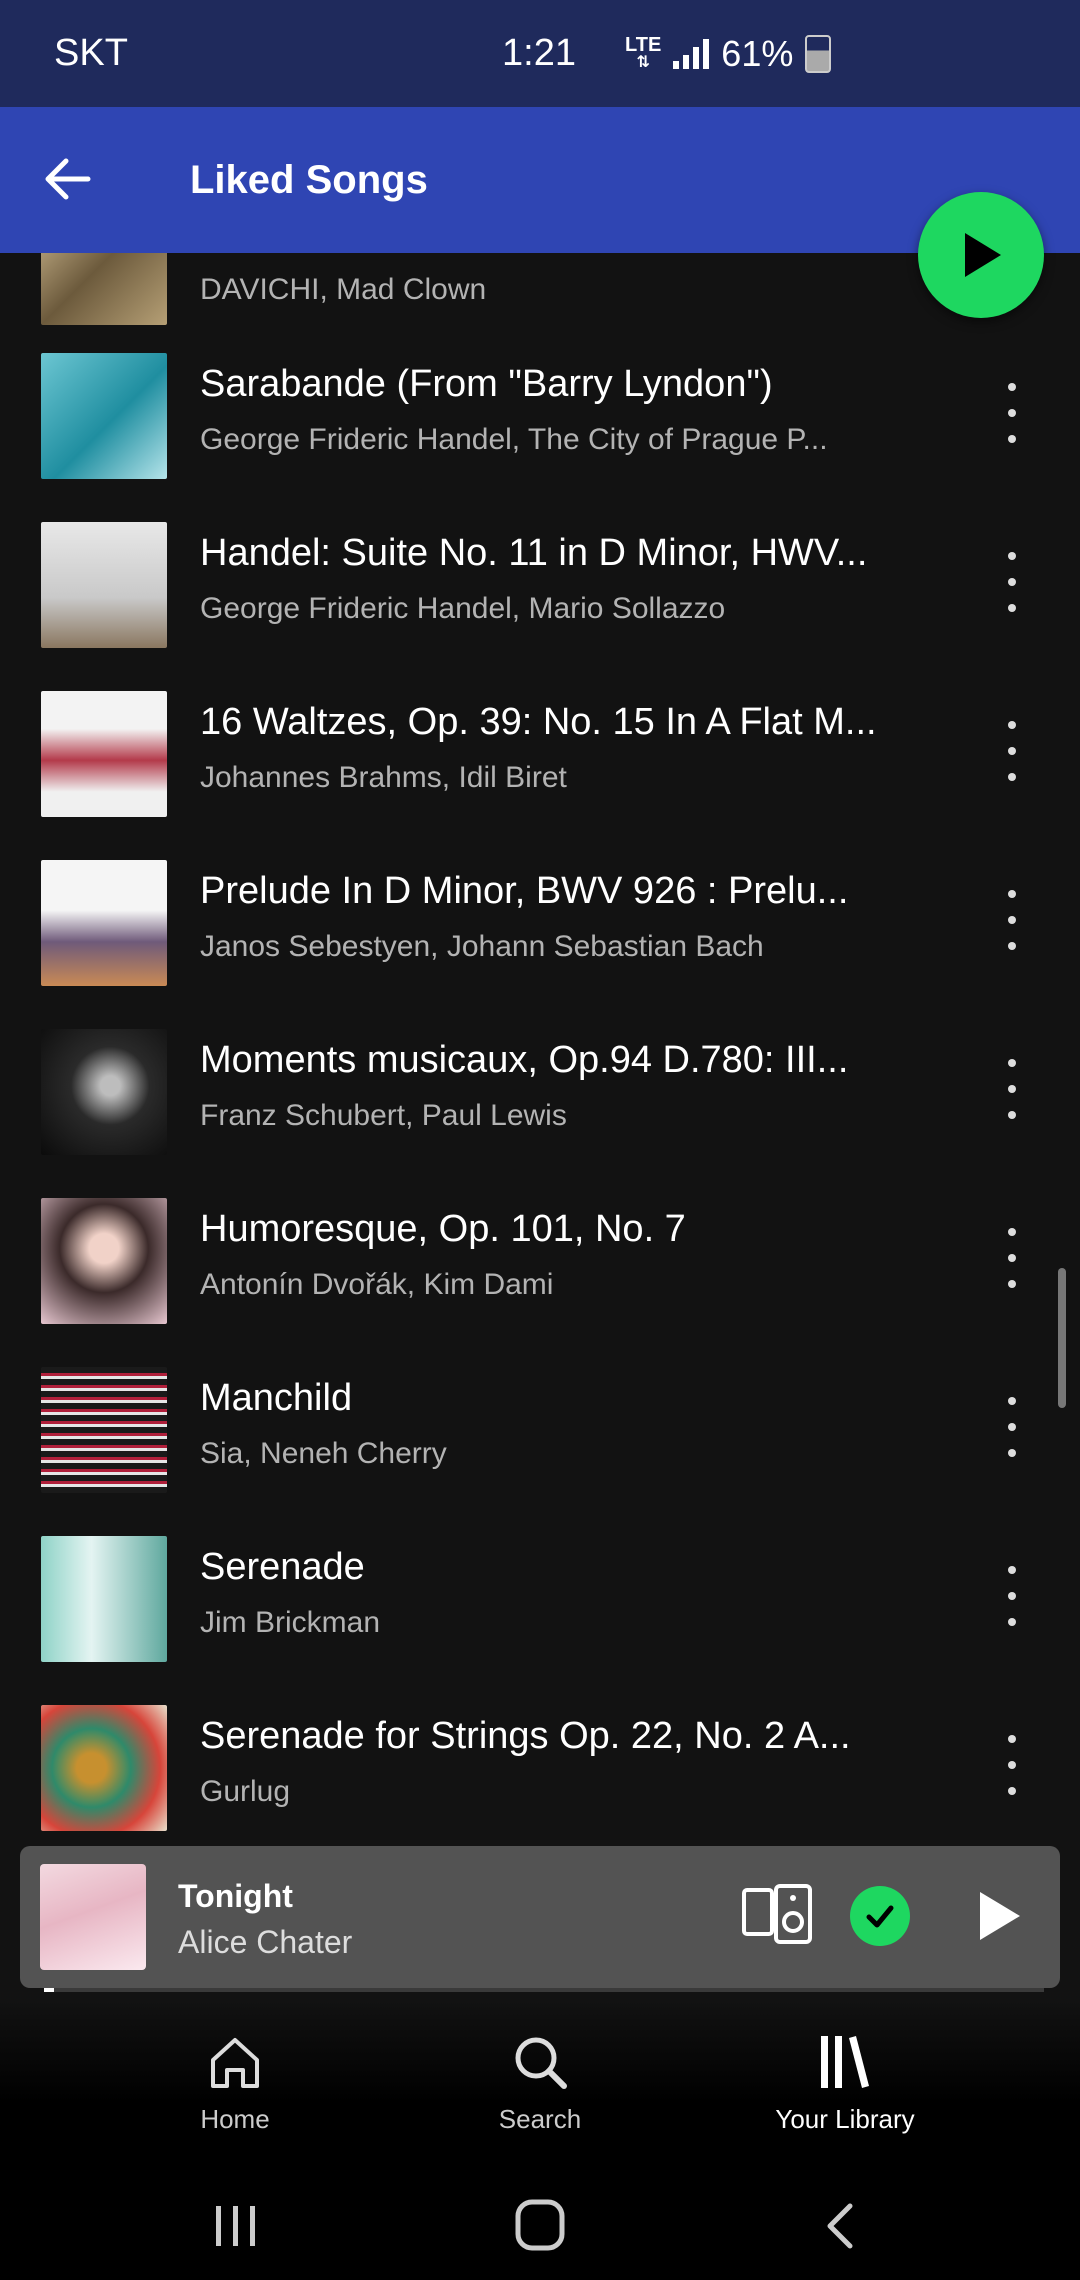 This screenshot has height=2280, width=1080. I want to click on status-bar: SKT 1:21 LTE ⇅ 61%, so click(540, 53).